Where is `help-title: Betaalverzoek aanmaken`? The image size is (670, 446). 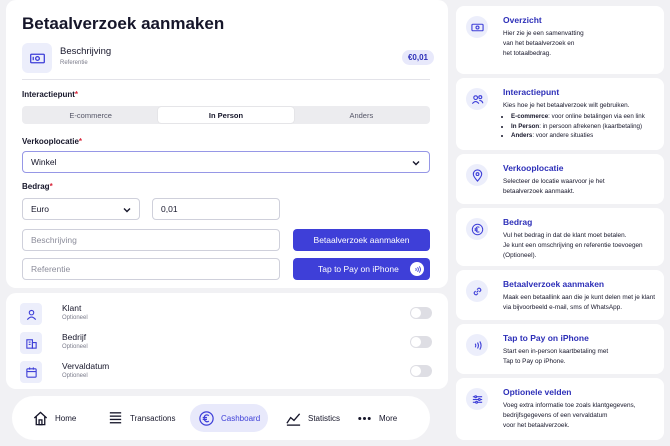 help-title: Betaalverzoek aanmaken is located at coordinates (554, 284).